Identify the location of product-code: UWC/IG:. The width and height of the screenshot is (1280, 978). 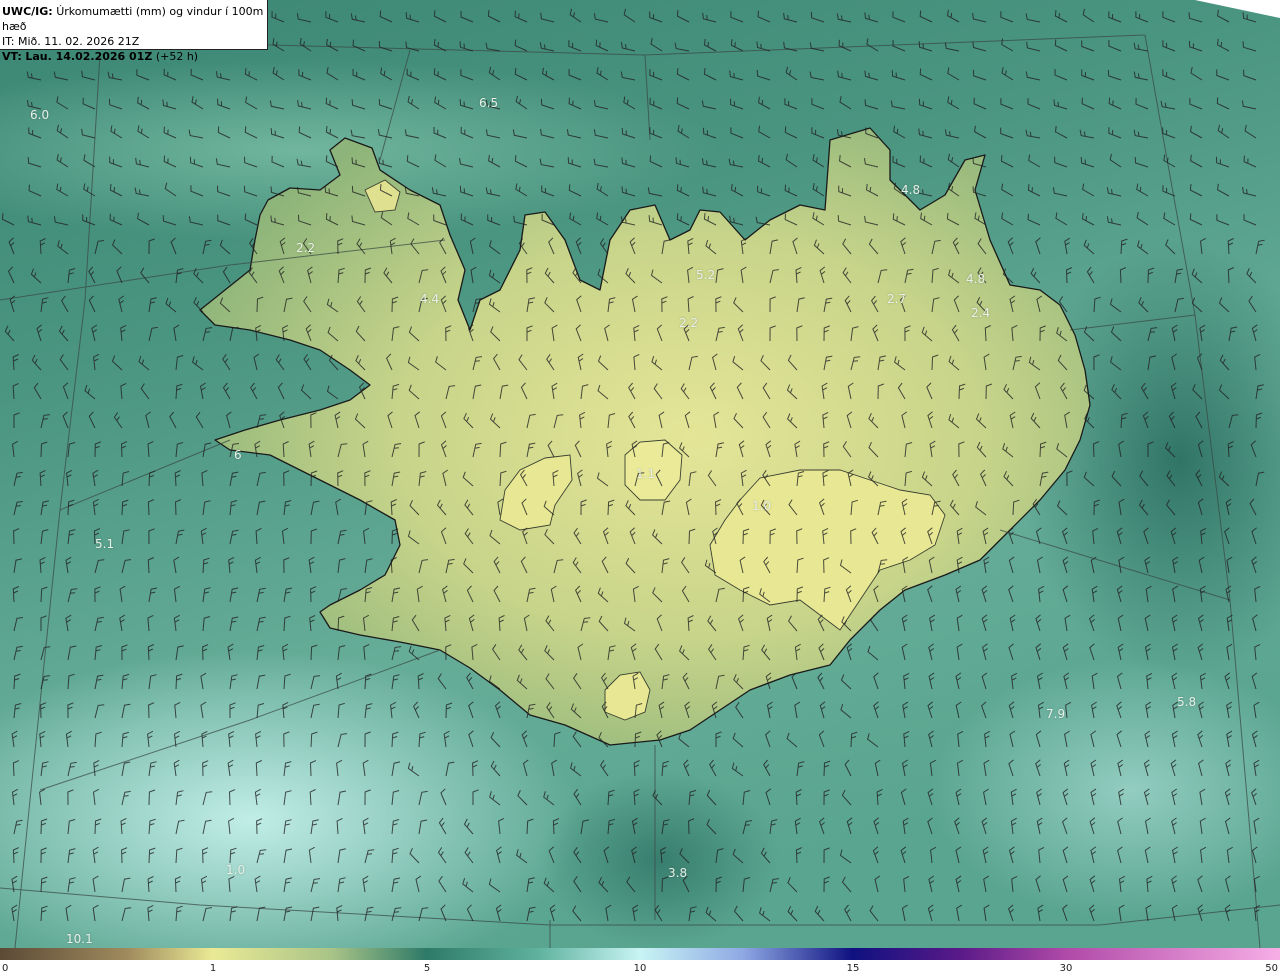
(27, 11).